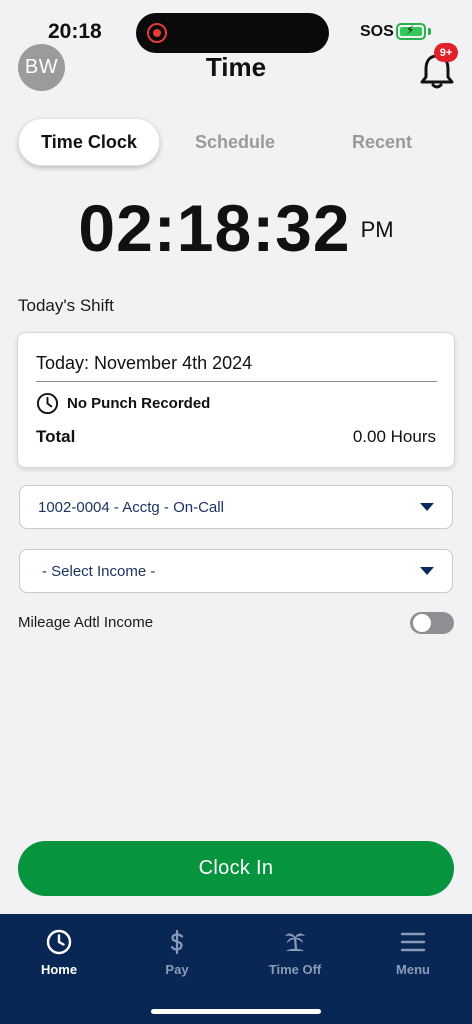 The image size is (472, 1024). Describe the element at coordinates (394, 436) in the screenshot. I see `total-hours: 0.00 Hours` at that location.